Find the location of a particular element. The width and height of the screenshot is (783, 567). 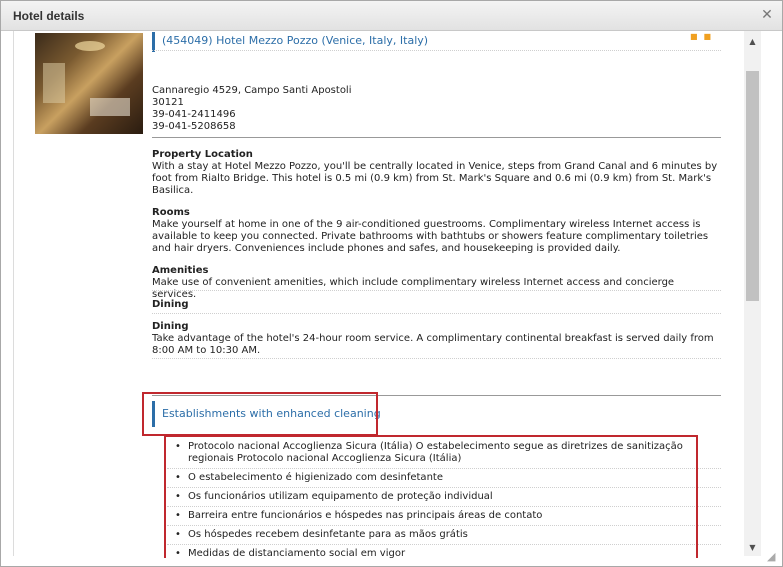

dialog-title: Hotel details is located at coordinates (49, 16).